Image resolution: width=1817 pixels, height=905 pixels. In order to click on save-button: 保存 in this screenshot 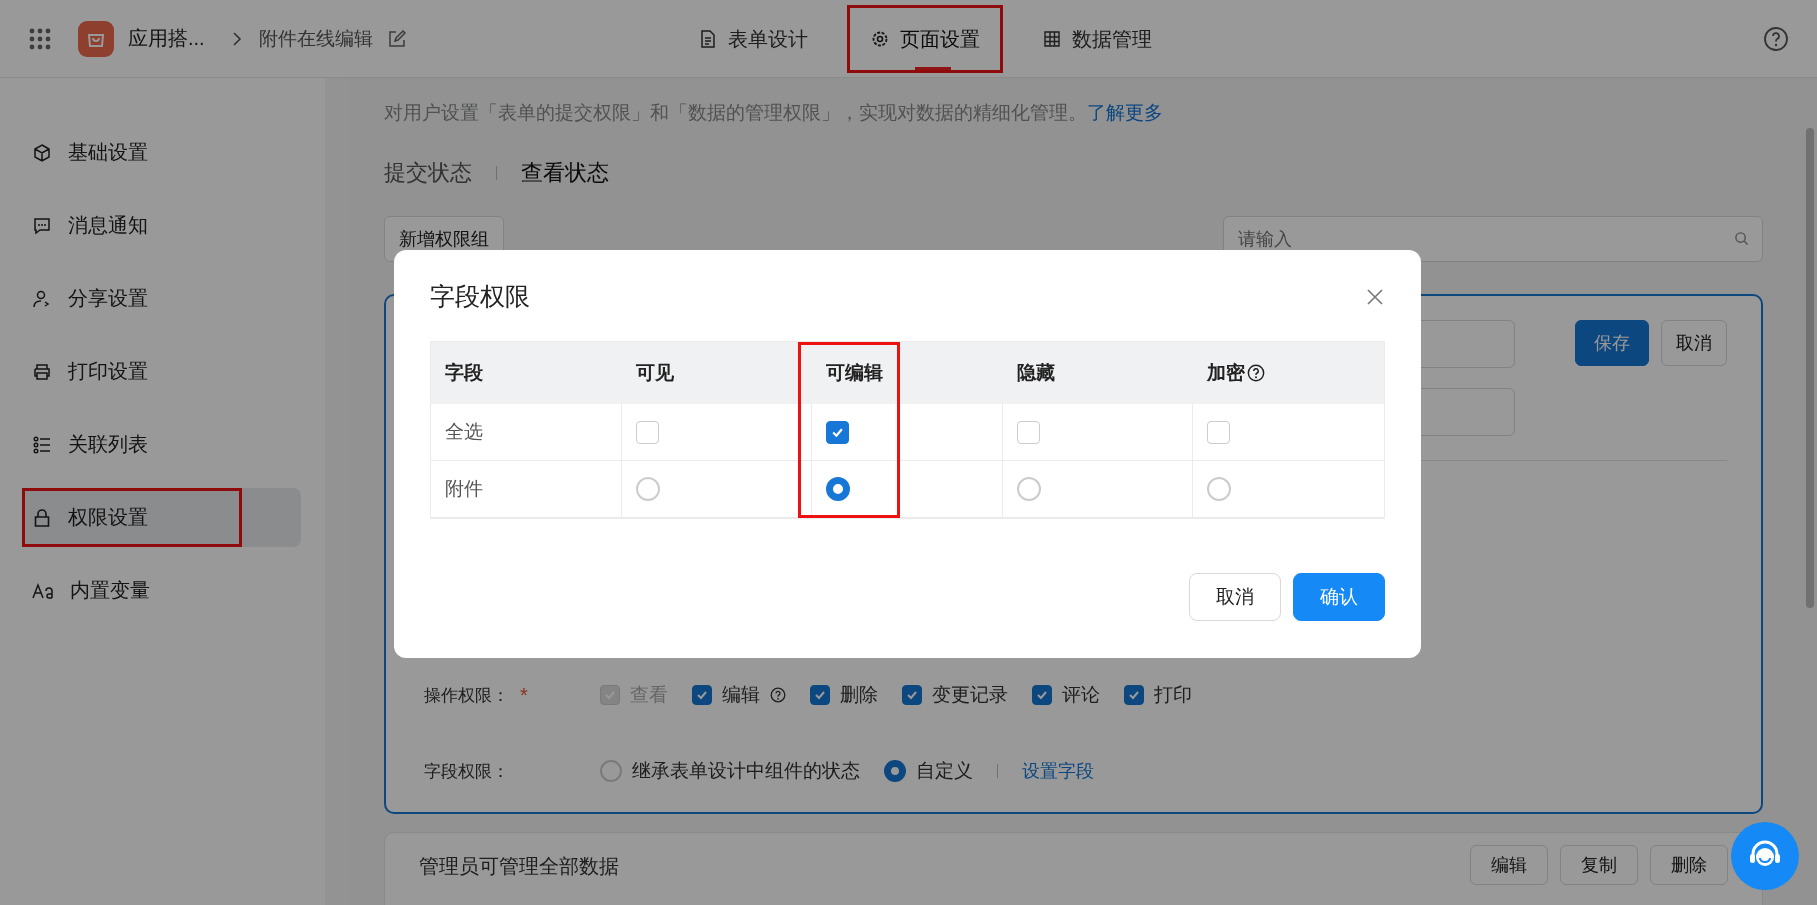, I will do `click(1612, 343)`.